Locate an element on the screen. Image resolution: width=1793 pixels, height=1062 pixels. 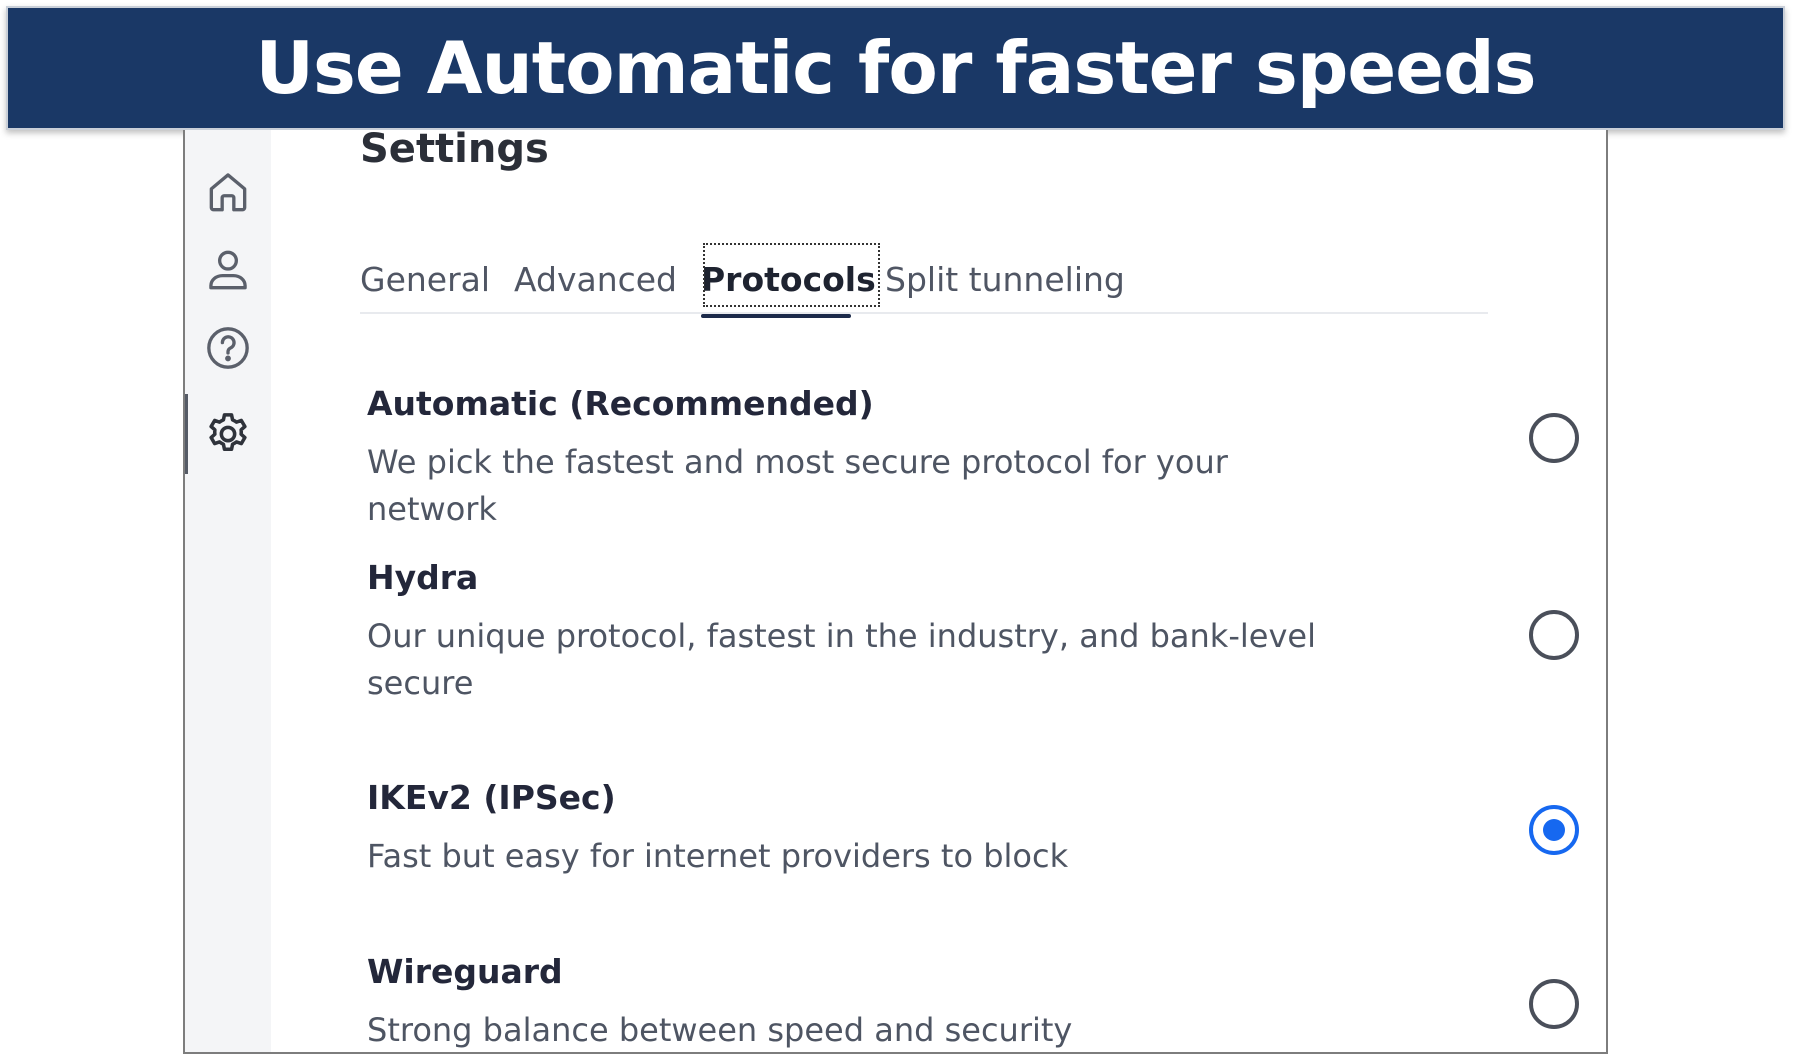
tab-protocols-label: Protocols is located at coordinates (788, 279).